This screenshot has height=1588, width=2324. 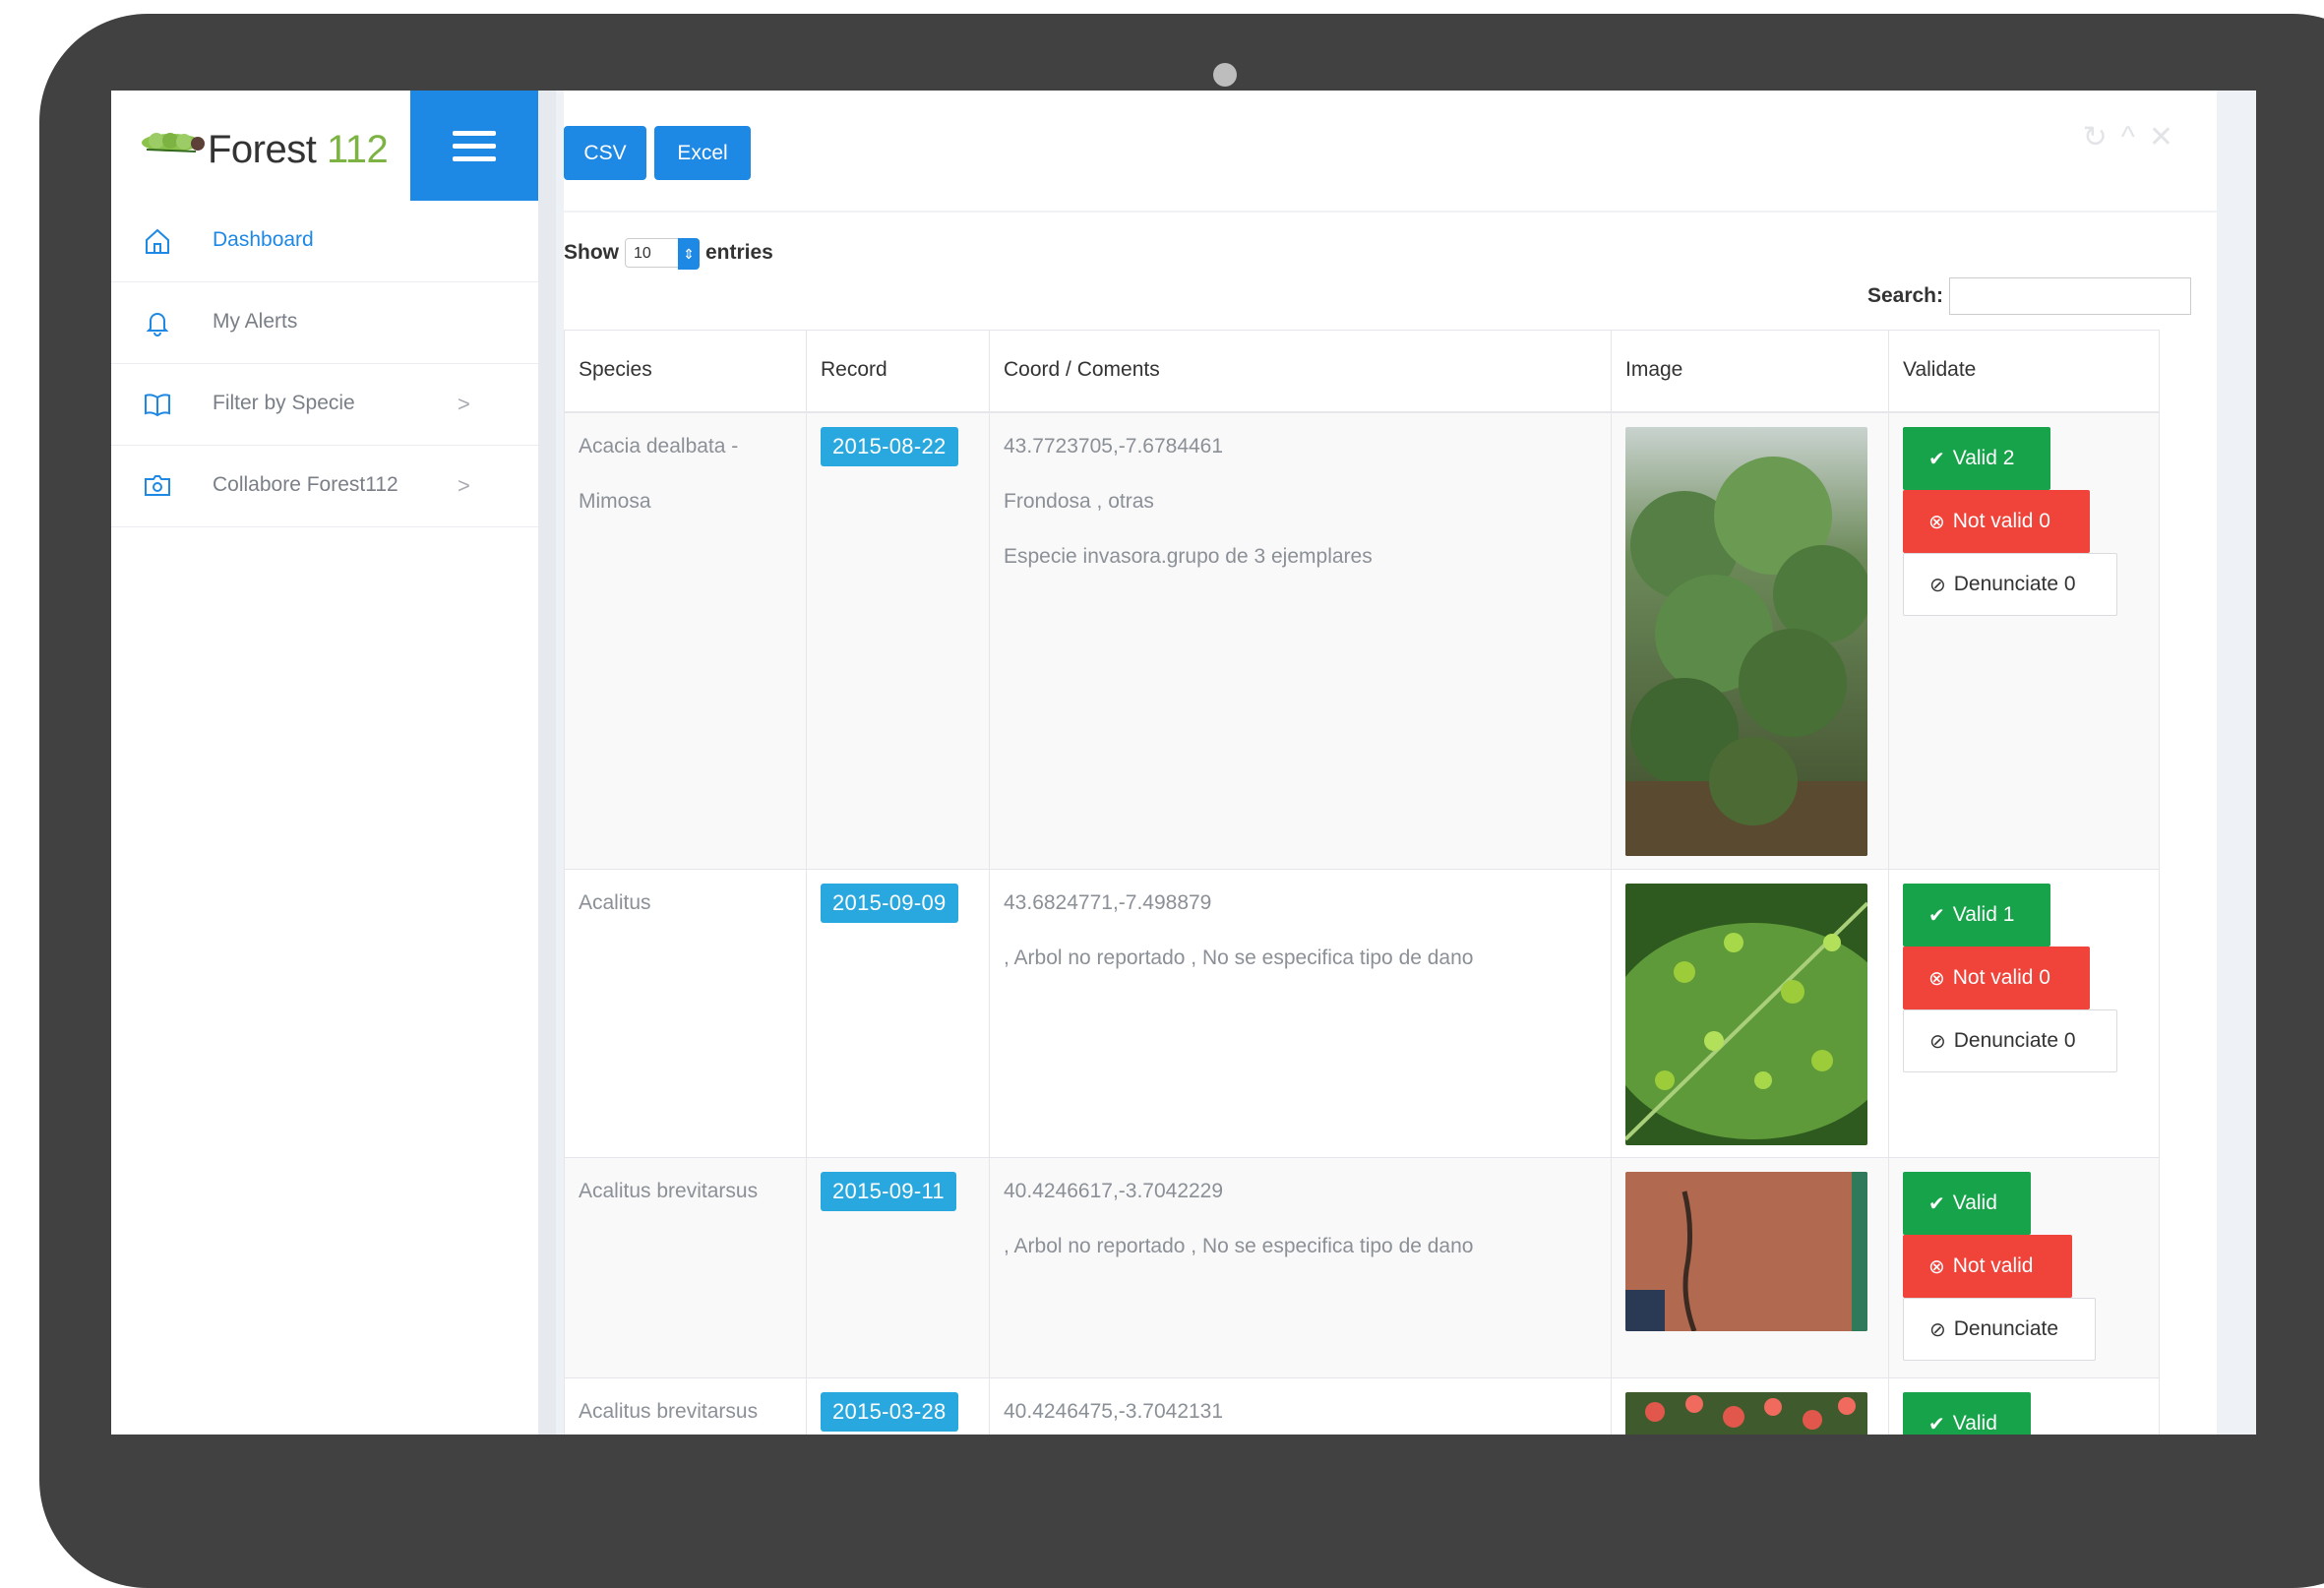 I want to click on entries-label: entries, so click(x=739, y=252).